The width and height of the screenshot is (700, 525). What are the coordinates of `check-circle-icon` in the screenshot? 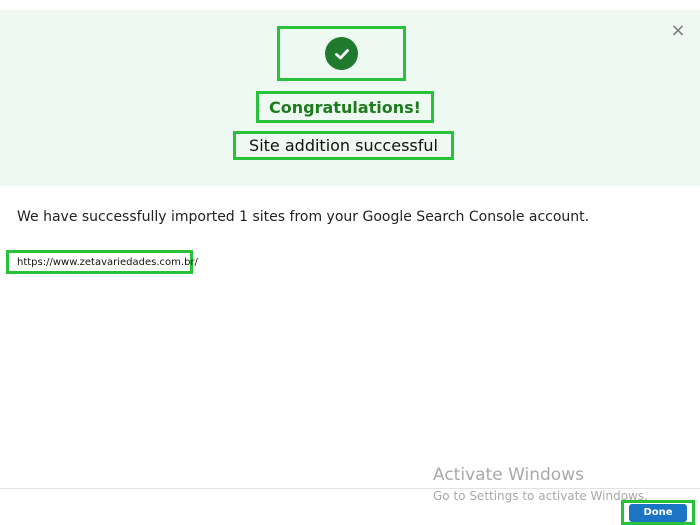 It's located at (341, 53).